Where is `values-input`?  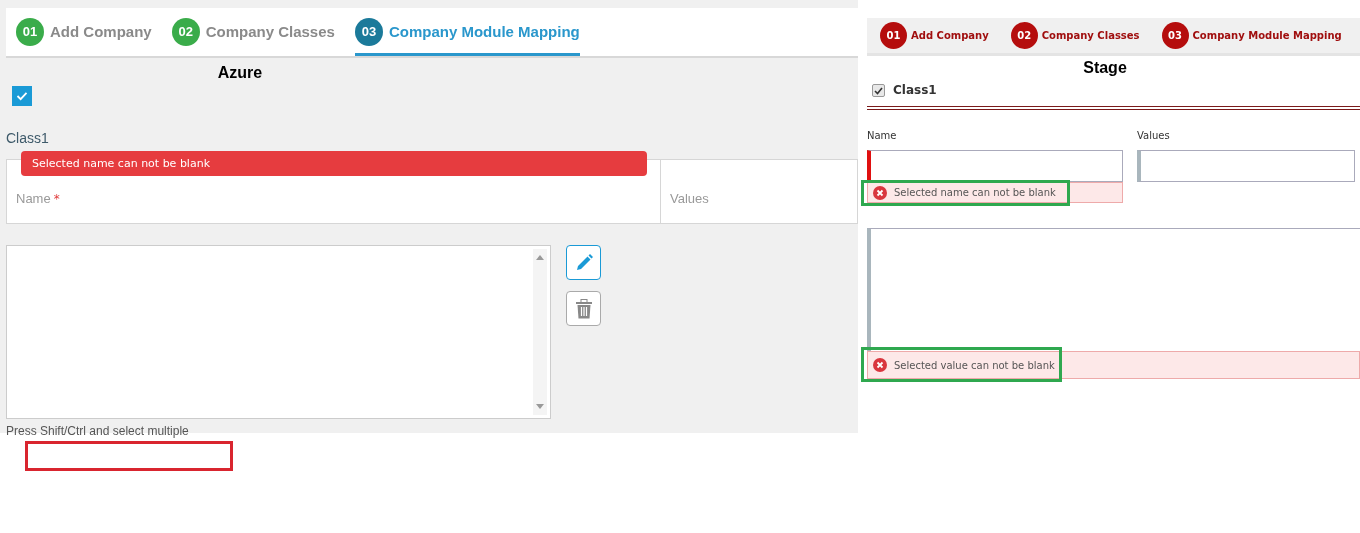 values-input is located at coordinates (1246, 166).